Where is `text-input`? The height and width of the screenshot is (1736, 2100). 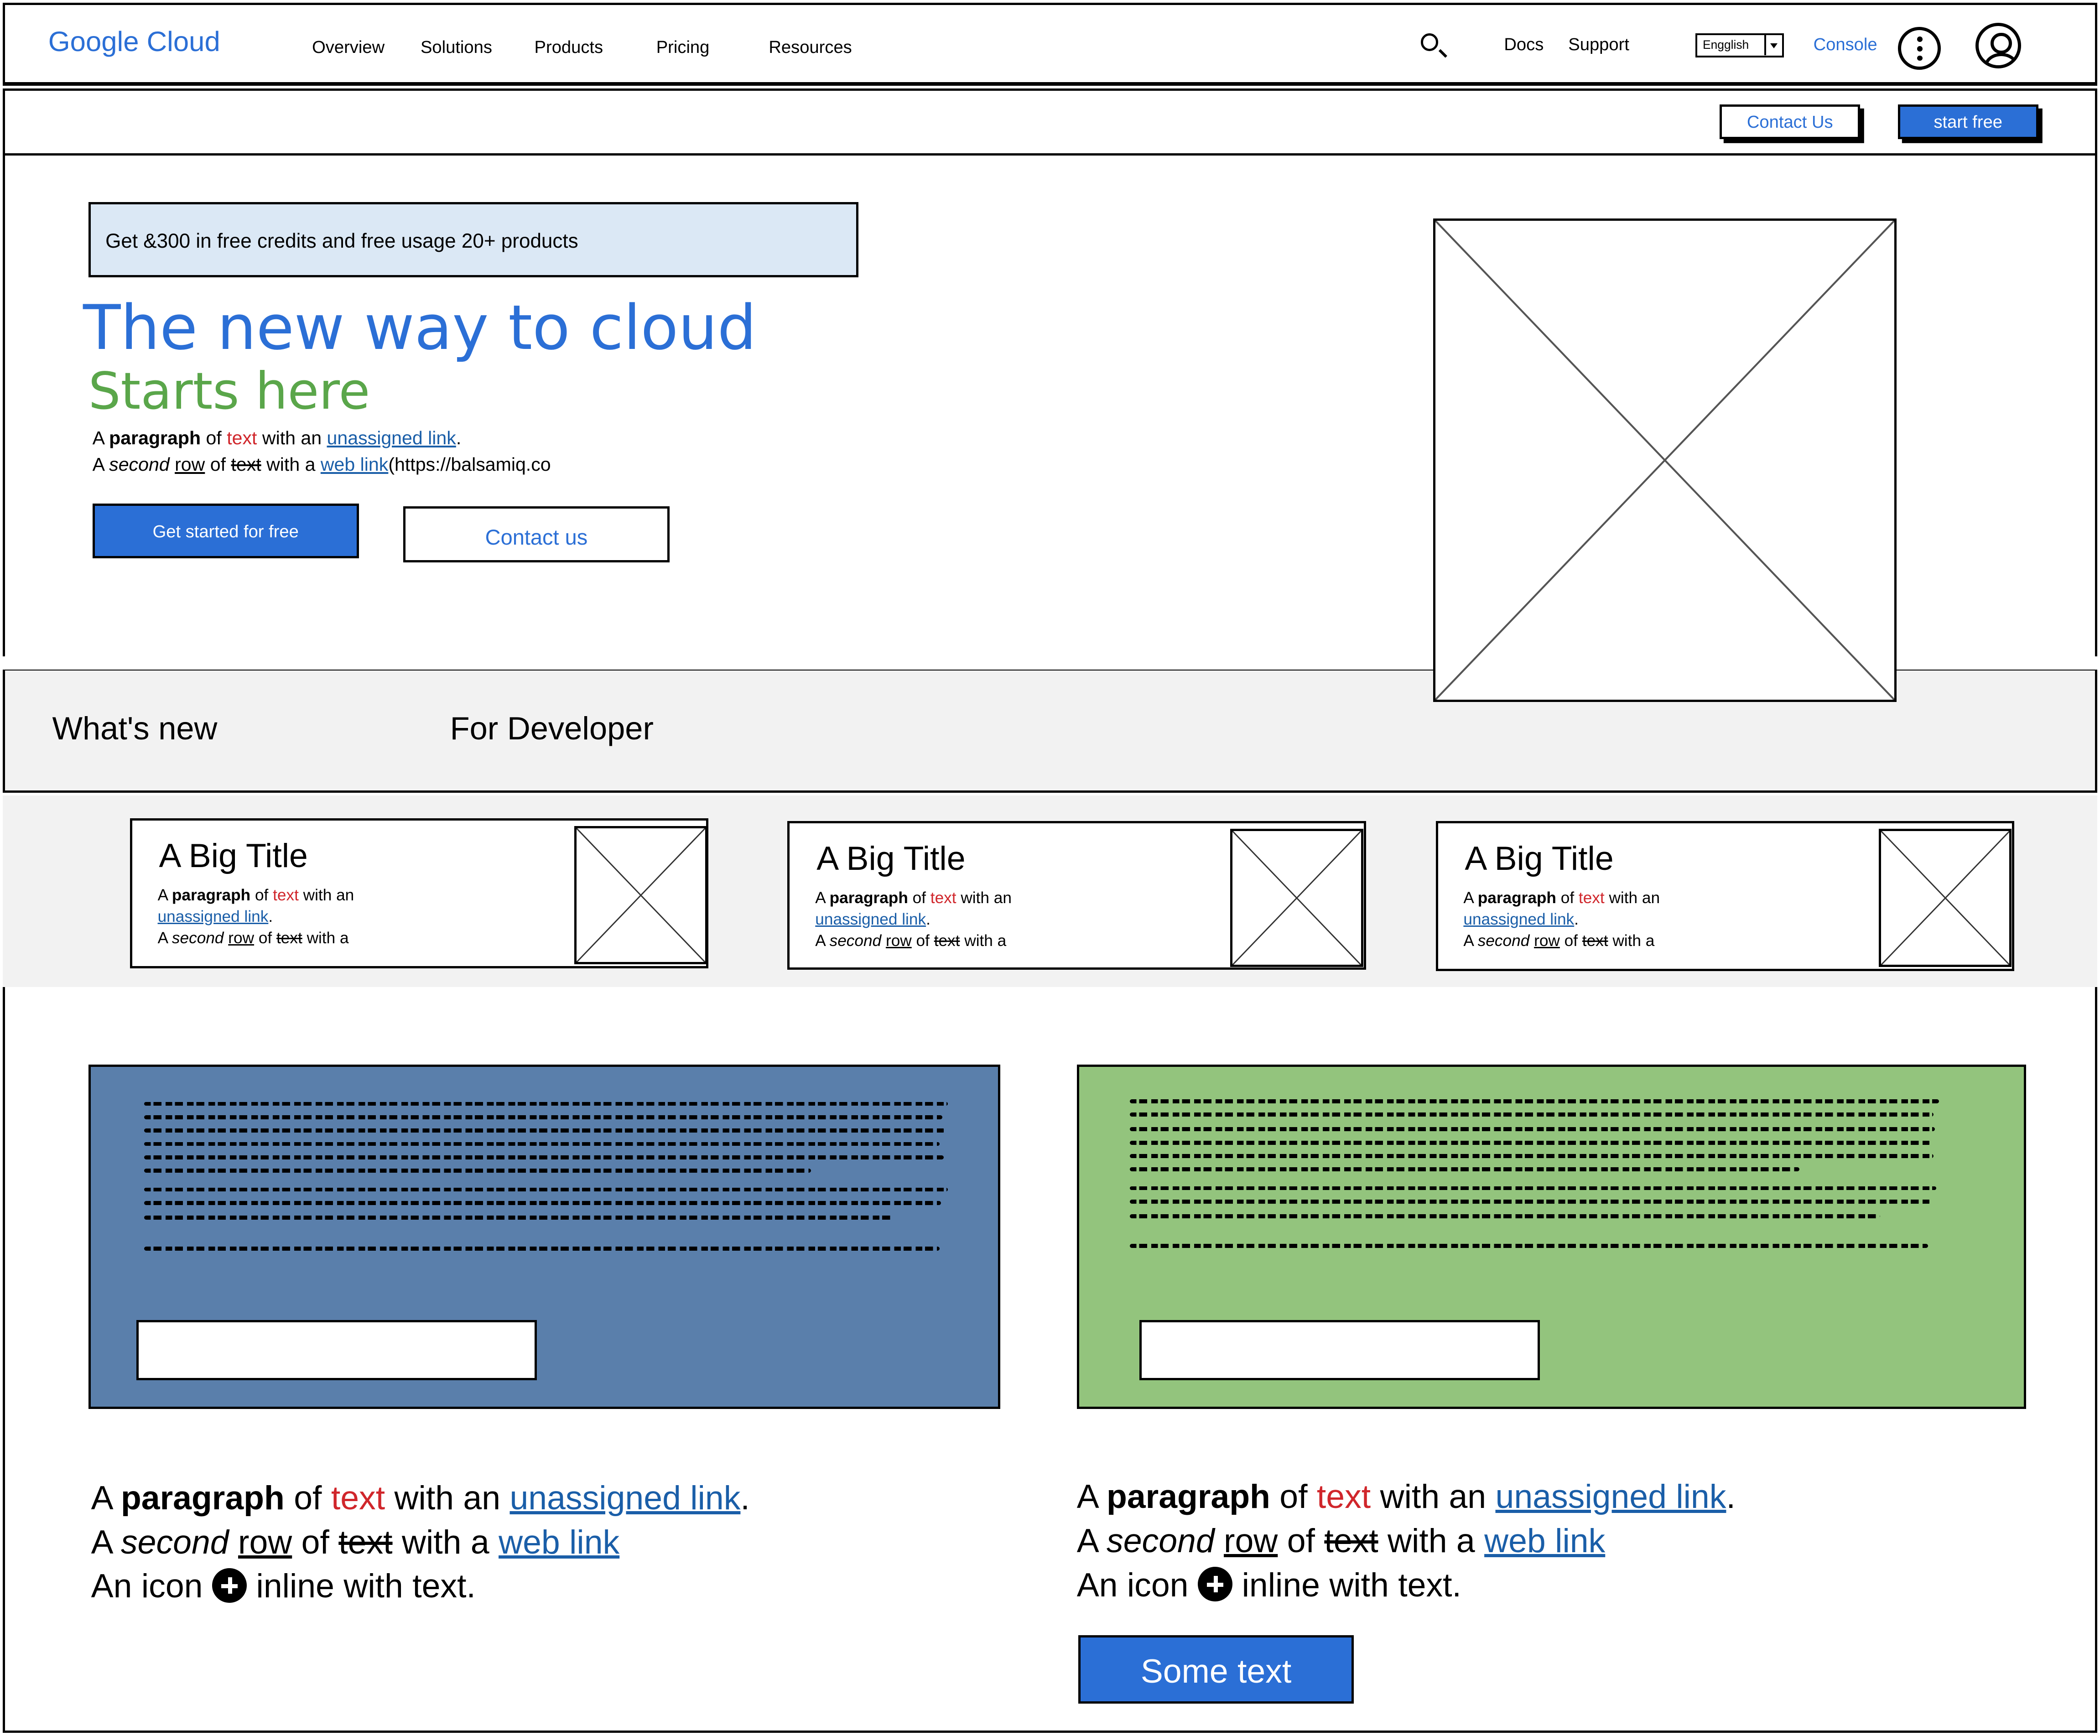 text-input is located at coordinates (1339, 1350).